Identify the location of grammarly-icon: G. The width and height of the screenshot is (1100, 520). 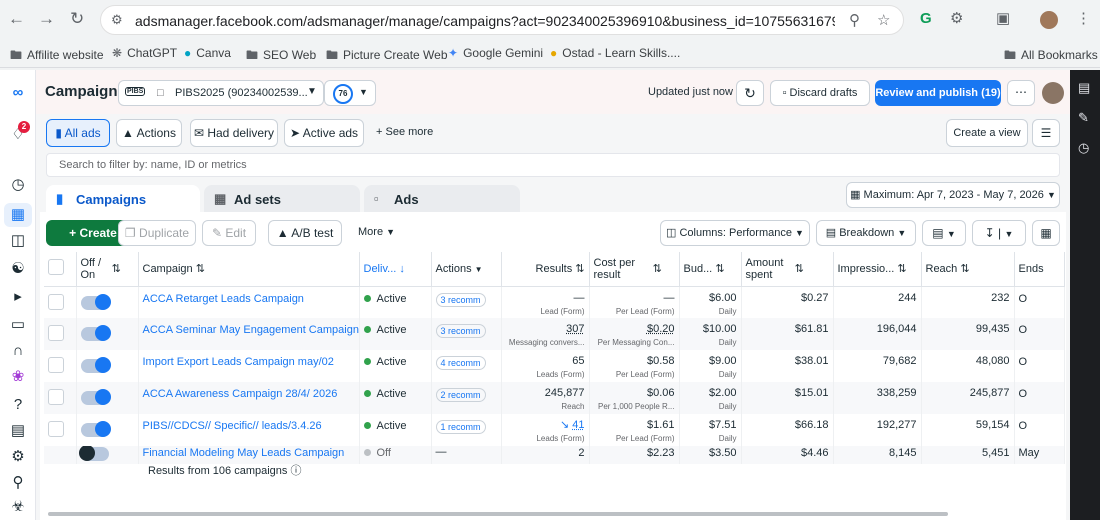
(926, 19).